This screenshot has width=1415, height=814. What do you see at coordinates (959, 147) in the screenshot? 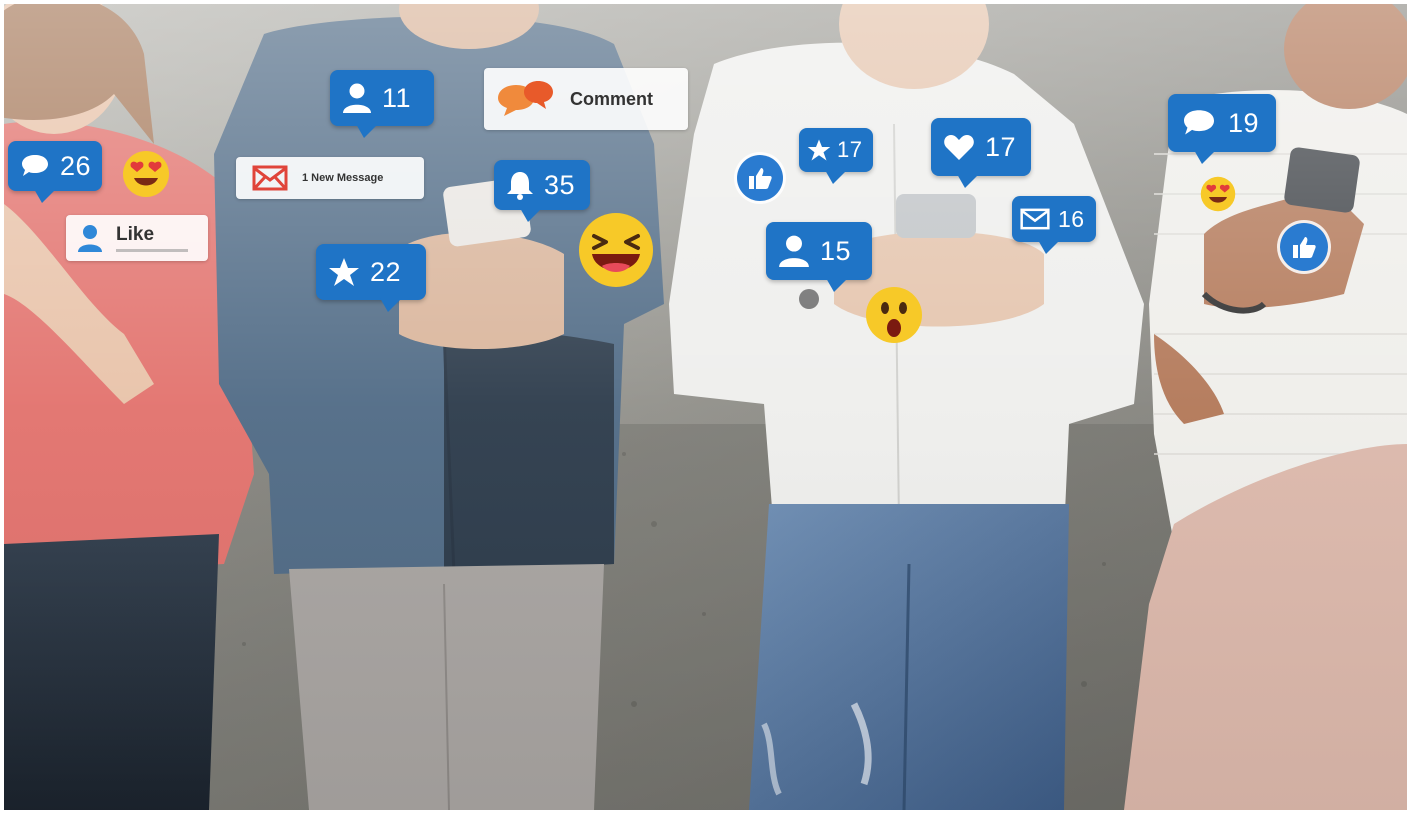
I see `heart-icon` at bounding box center [959, 147].